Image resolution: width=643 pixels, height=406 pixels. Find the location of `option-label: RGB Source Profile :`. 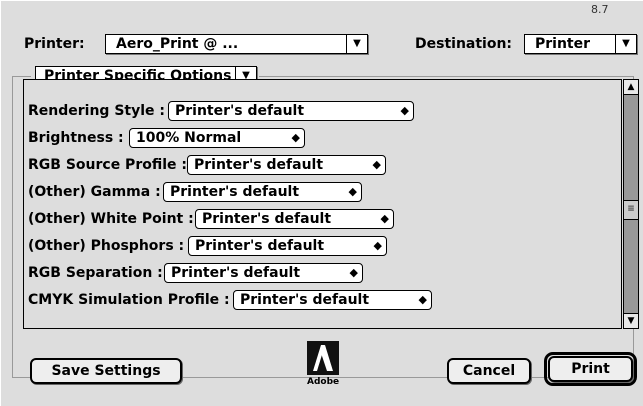

option-label: RGB Source Profile : is located at coordinates (107, 165).